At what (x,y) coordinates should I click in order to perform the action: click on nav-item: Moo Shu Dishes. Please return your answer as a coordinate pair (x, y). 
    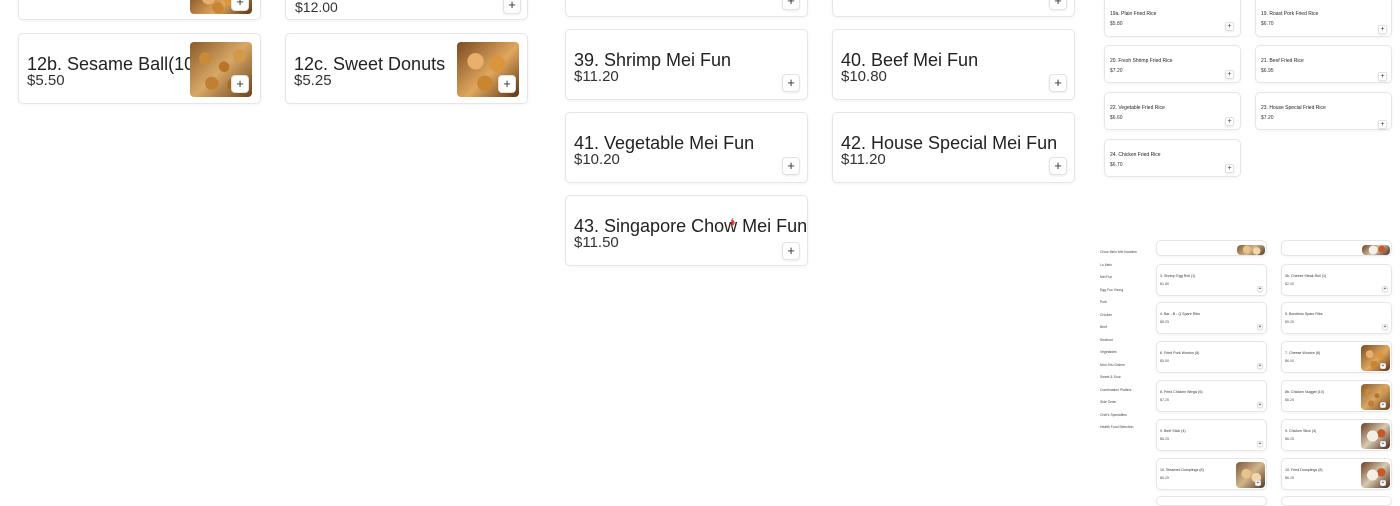
    Looking at the image, I should click on (1112, 365).